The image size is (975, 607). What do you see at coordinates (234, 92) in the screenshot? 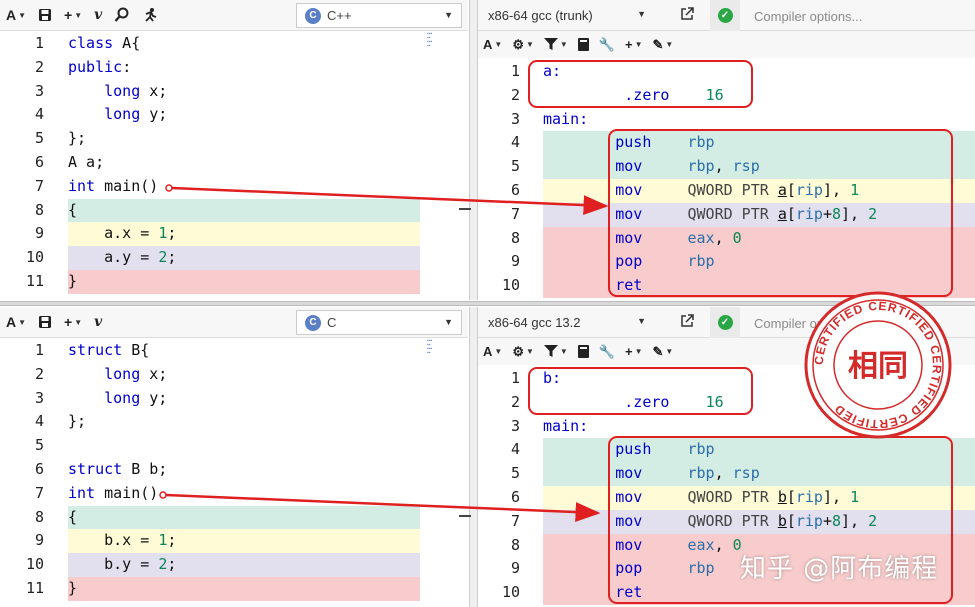
I see `source-line: 3 long x;` at bounding box center [234, 92].